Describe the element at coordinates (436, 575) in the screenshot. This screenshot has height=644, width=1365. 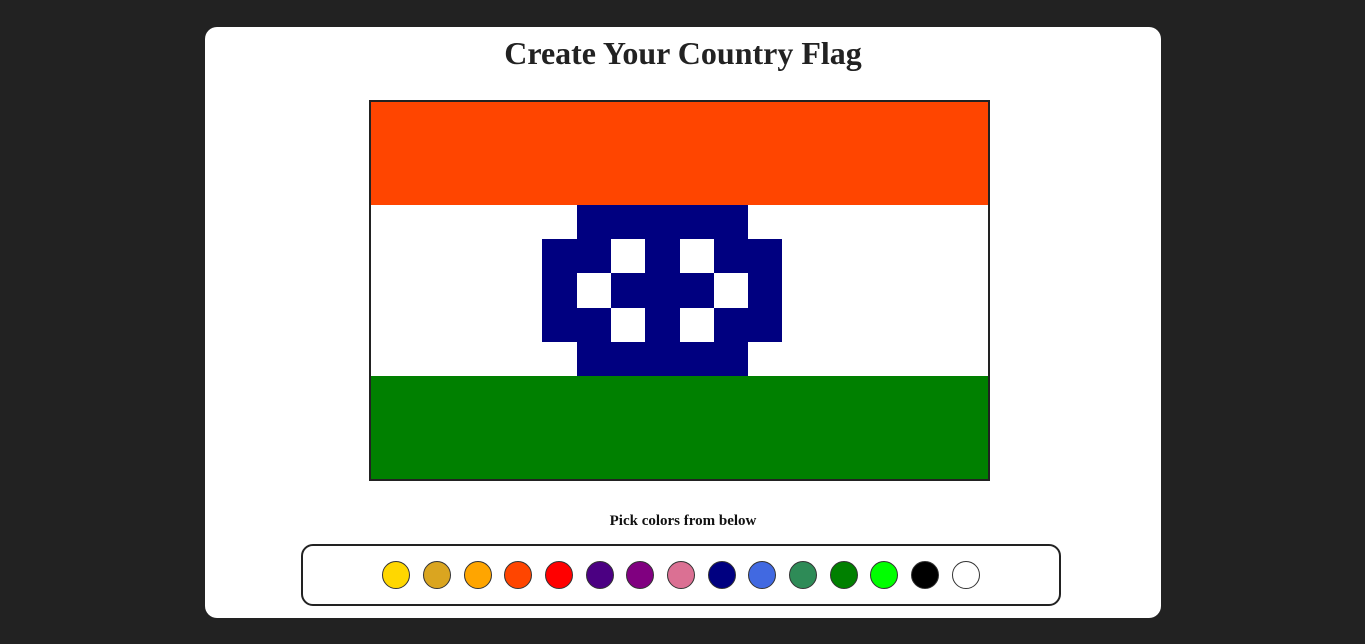
I see `color-swatch-goldenrod` at that location.